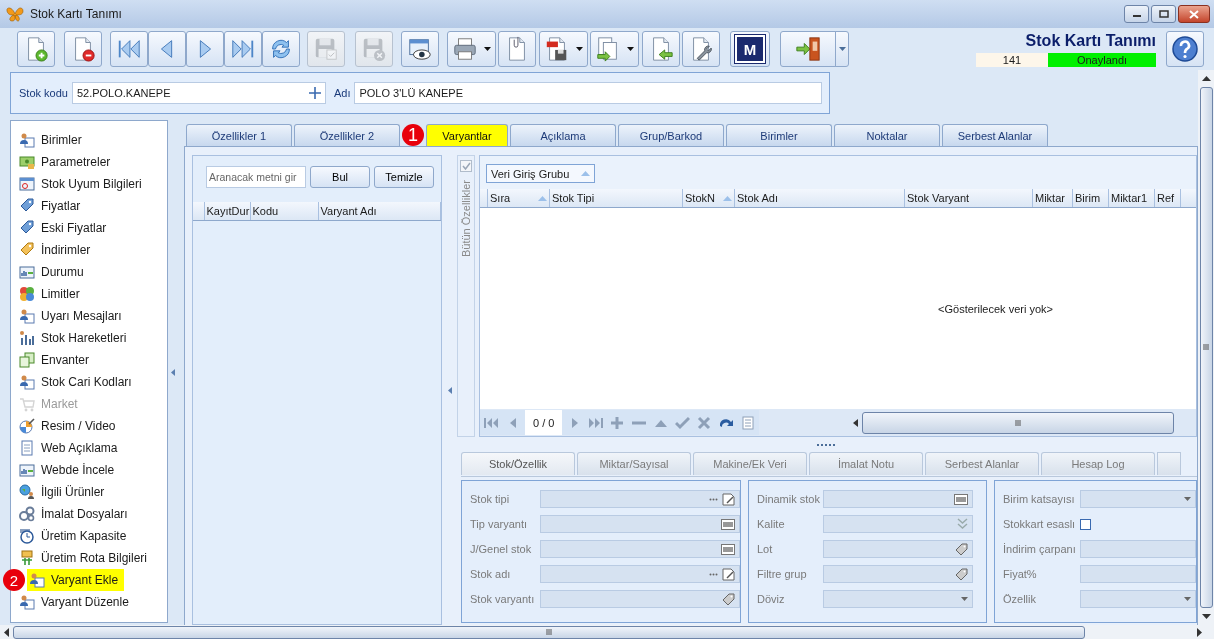 The width and height of the screenshot is (1214, 639). What do you see at coordinates (77, 382) in the screenshot?
I see `sidebar-item: Stok Cari Kodları` at bounding box center [77, 382].